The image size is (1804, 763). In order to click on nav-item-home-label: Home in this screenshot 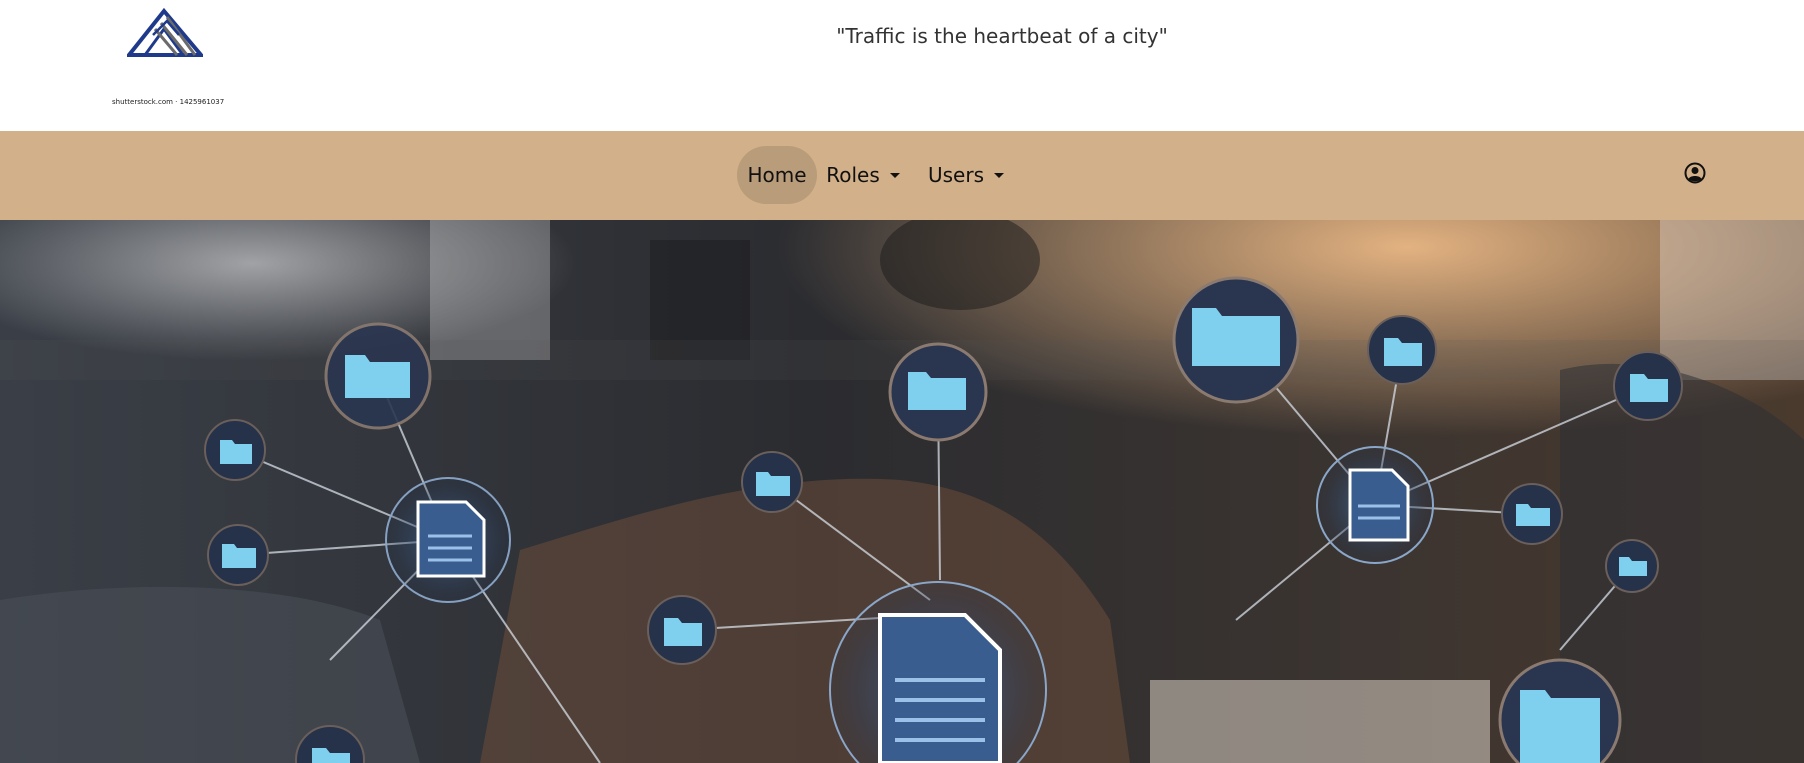, I will do `click(777, 175)`.